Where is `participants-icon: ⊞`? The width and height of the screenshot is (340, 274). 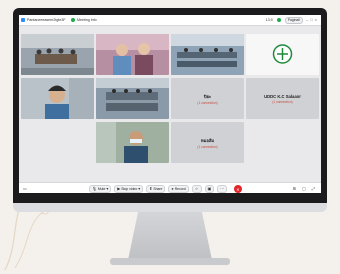
participants-icon: ⊞ is located at coordinates (294, 188).